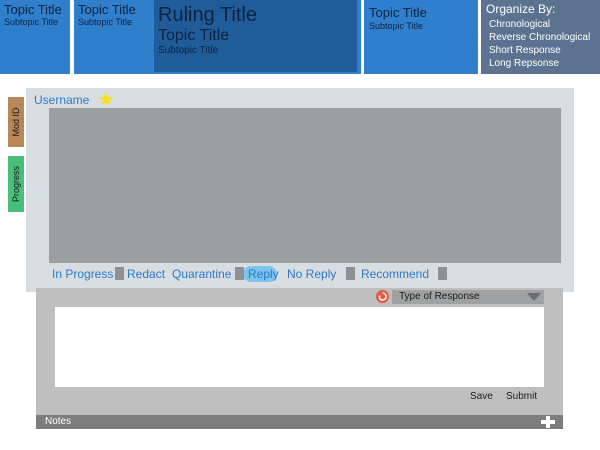 The height and width of the screenshot is (450, 600). I want to click on recommend-checkbox, so click(442, 273).